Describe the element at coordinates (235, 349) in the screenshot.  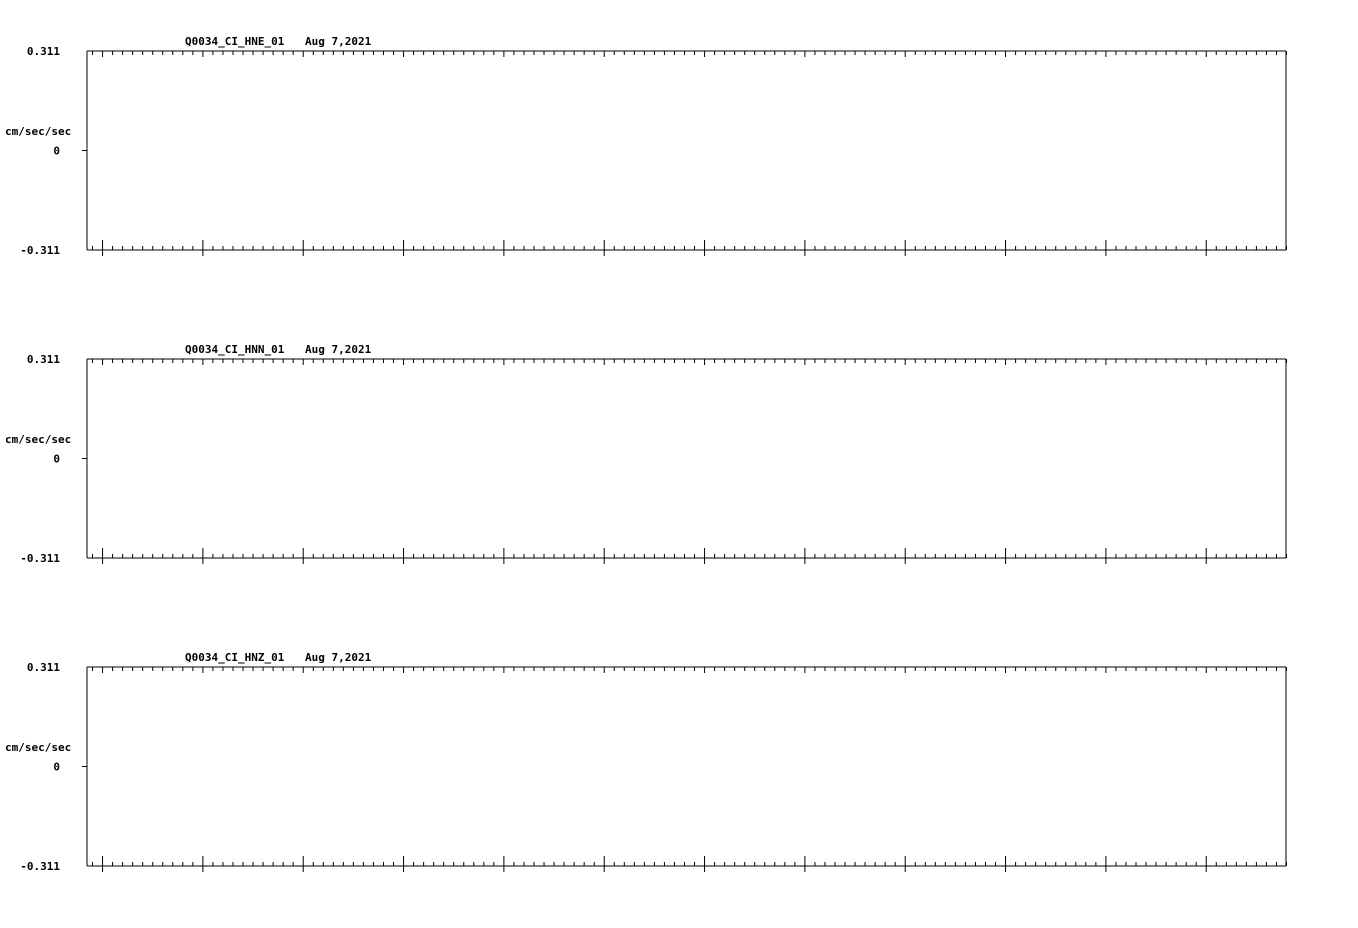
I see `chart-title: Q0034_CI_HNN_01` at that location.